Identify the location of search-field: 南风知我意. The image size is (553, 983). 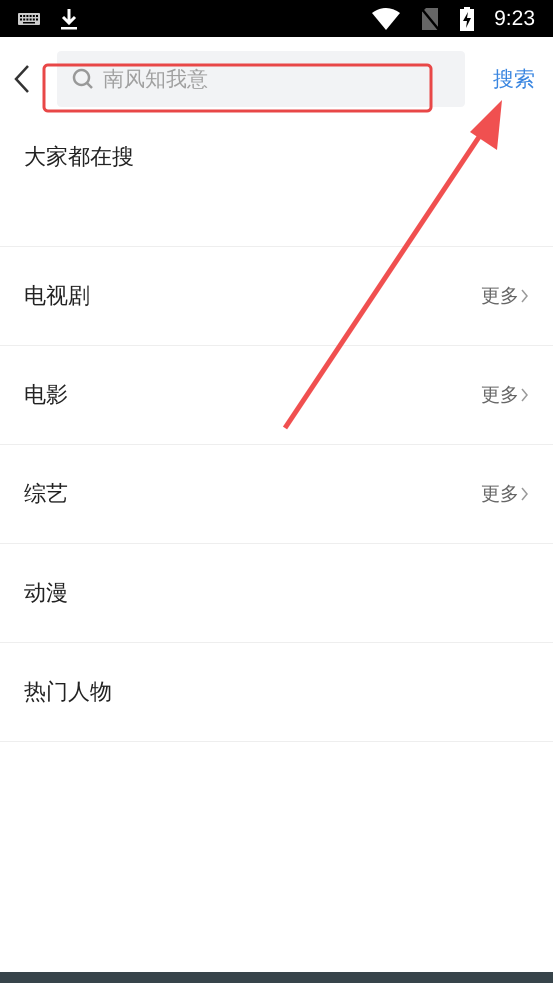
(261, 78).